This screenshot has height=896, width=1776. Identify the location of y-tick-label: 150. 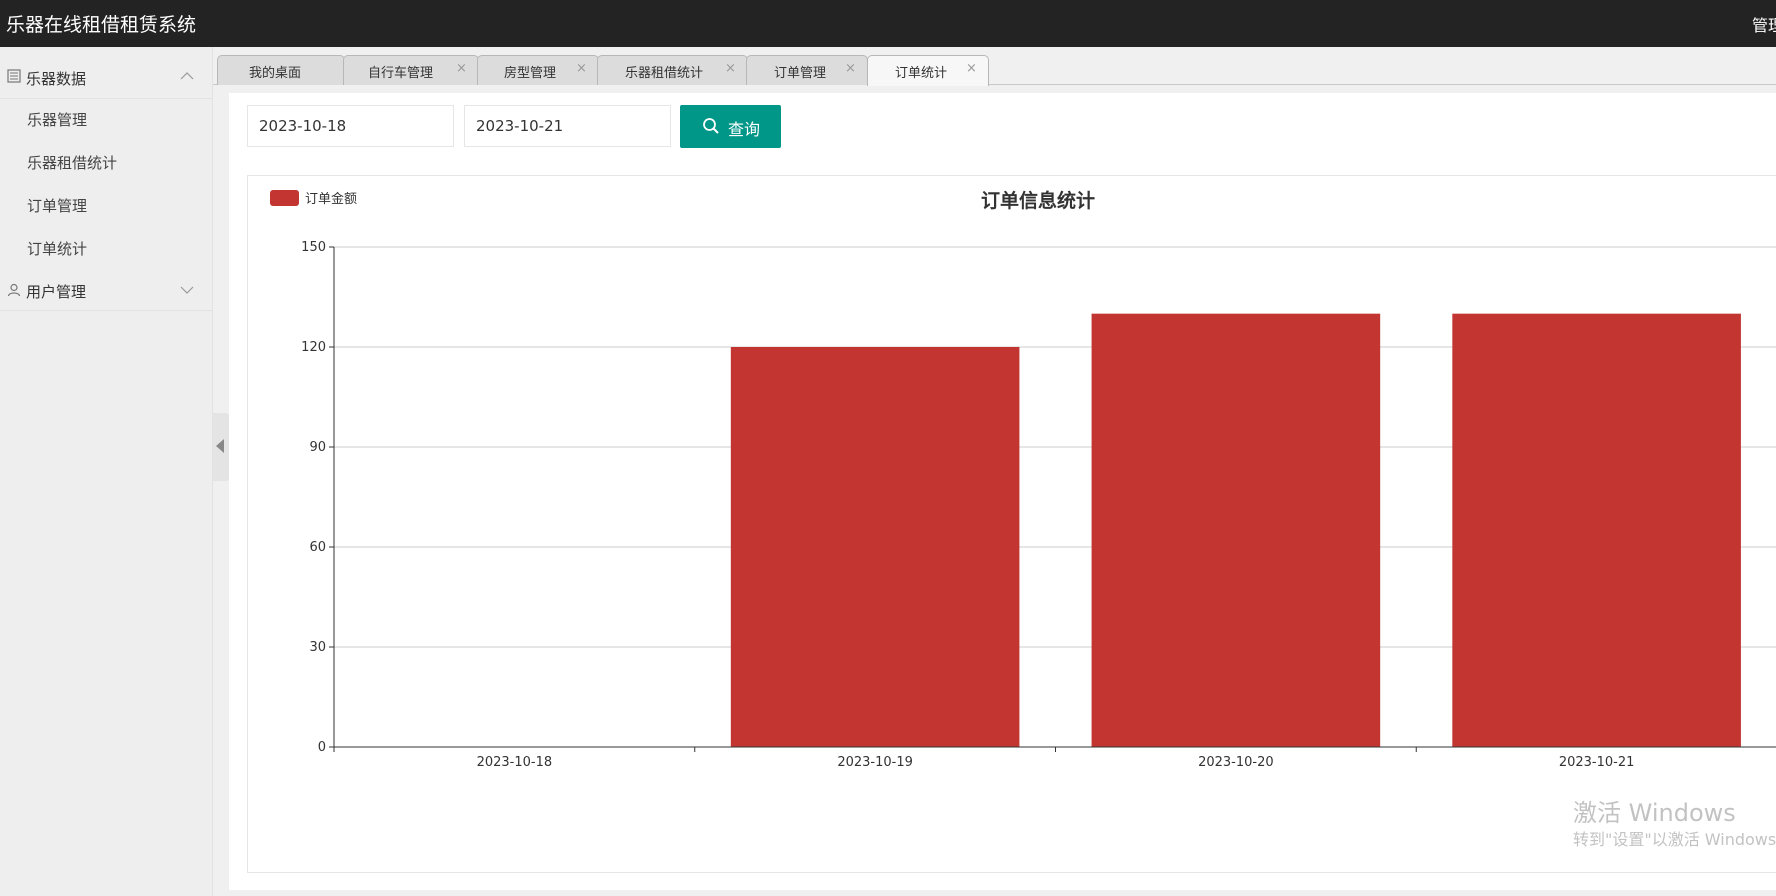
(313, 247).